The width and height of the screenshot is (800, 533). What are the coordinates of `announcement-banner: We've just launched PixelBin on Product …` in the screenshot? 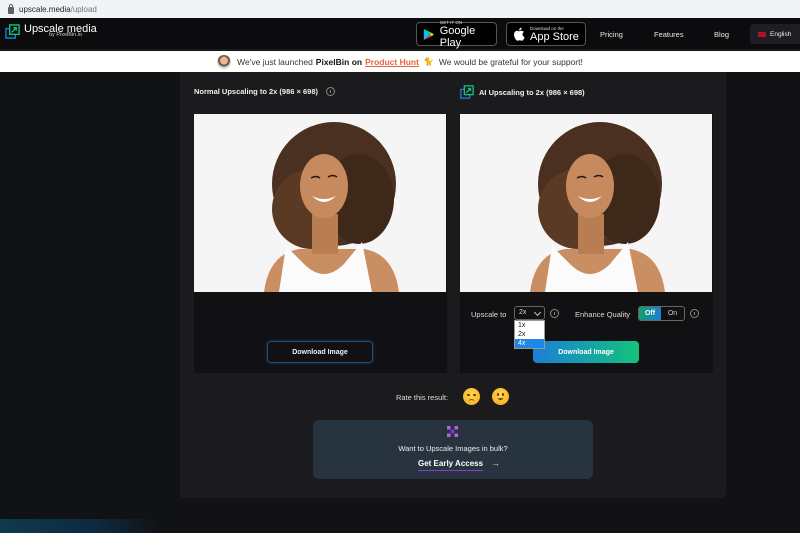 It's located at (400, 61).